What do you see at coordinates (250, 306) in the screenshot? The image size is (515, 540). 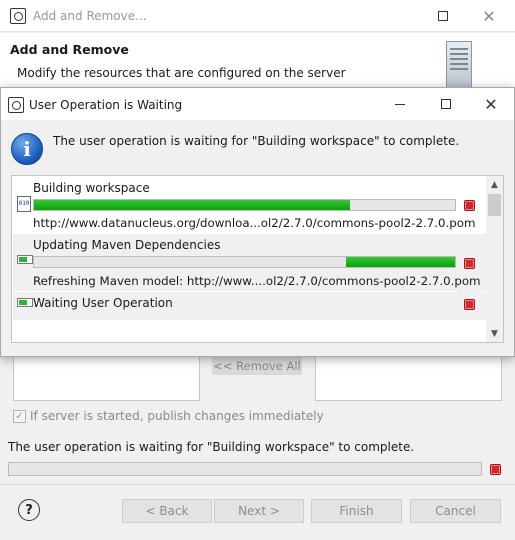 I see `job-item: Waiting User Operation` at bounding box center [250, 306].